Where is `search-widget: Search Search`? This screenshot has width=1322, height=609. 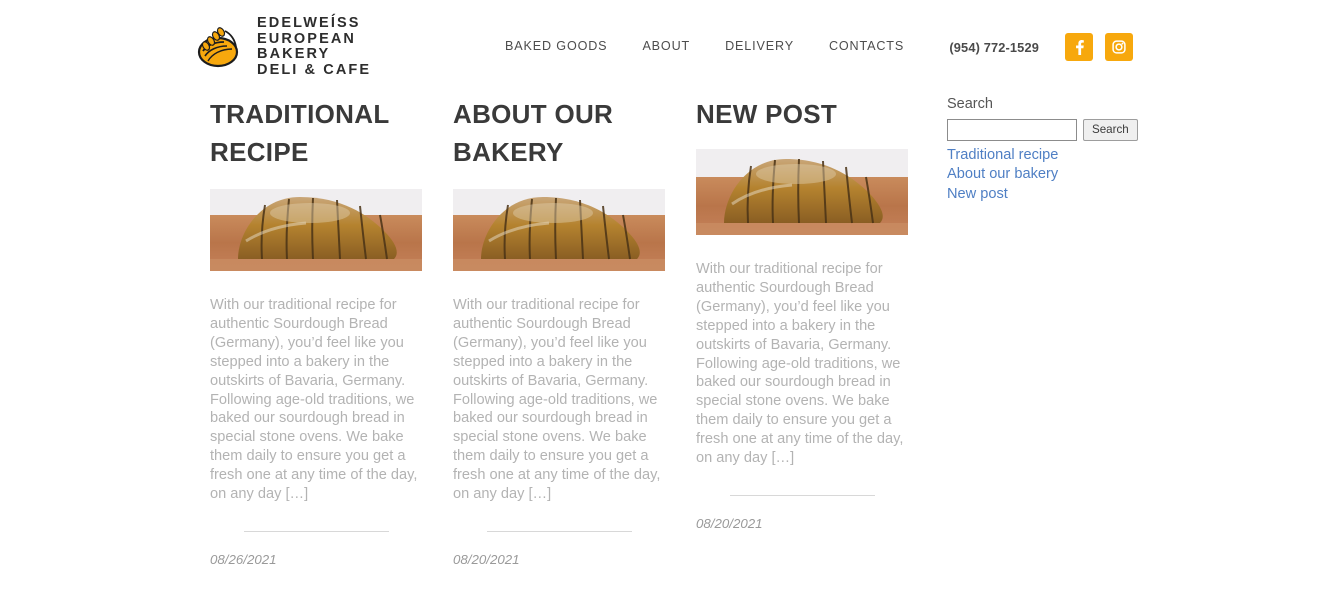
search-widget: Search Search is located at coordinates (1042, 118).